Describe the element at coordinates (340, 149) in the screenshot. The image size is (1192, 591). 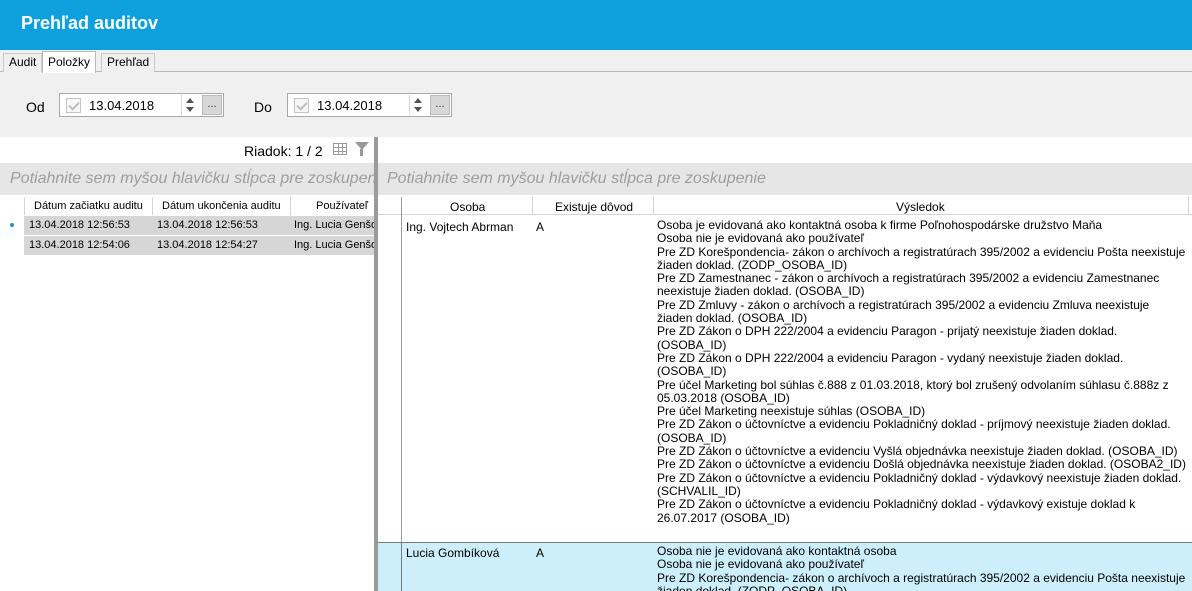
I see `grid-layout-icon` at that location.